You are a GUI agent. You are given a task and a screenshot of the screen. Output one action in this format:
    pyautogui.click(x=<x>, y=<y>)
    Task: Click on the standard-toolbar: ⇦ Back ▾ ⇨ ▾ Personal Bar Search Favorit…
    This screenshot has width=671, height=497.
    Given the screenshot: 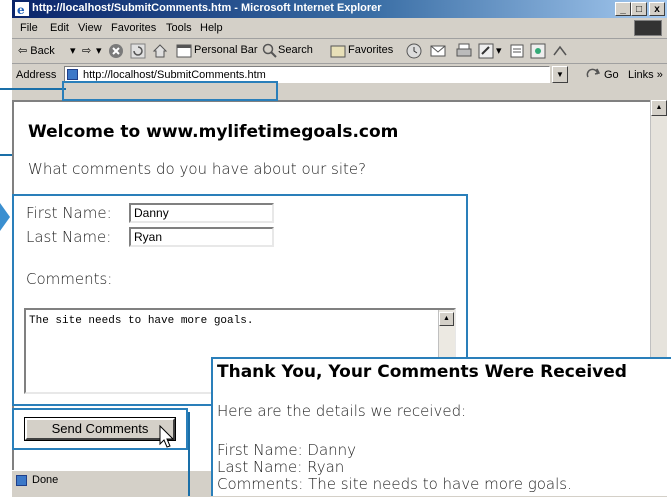 What is the action you would take?
    pyautogui.click(x=339, y=51)
    